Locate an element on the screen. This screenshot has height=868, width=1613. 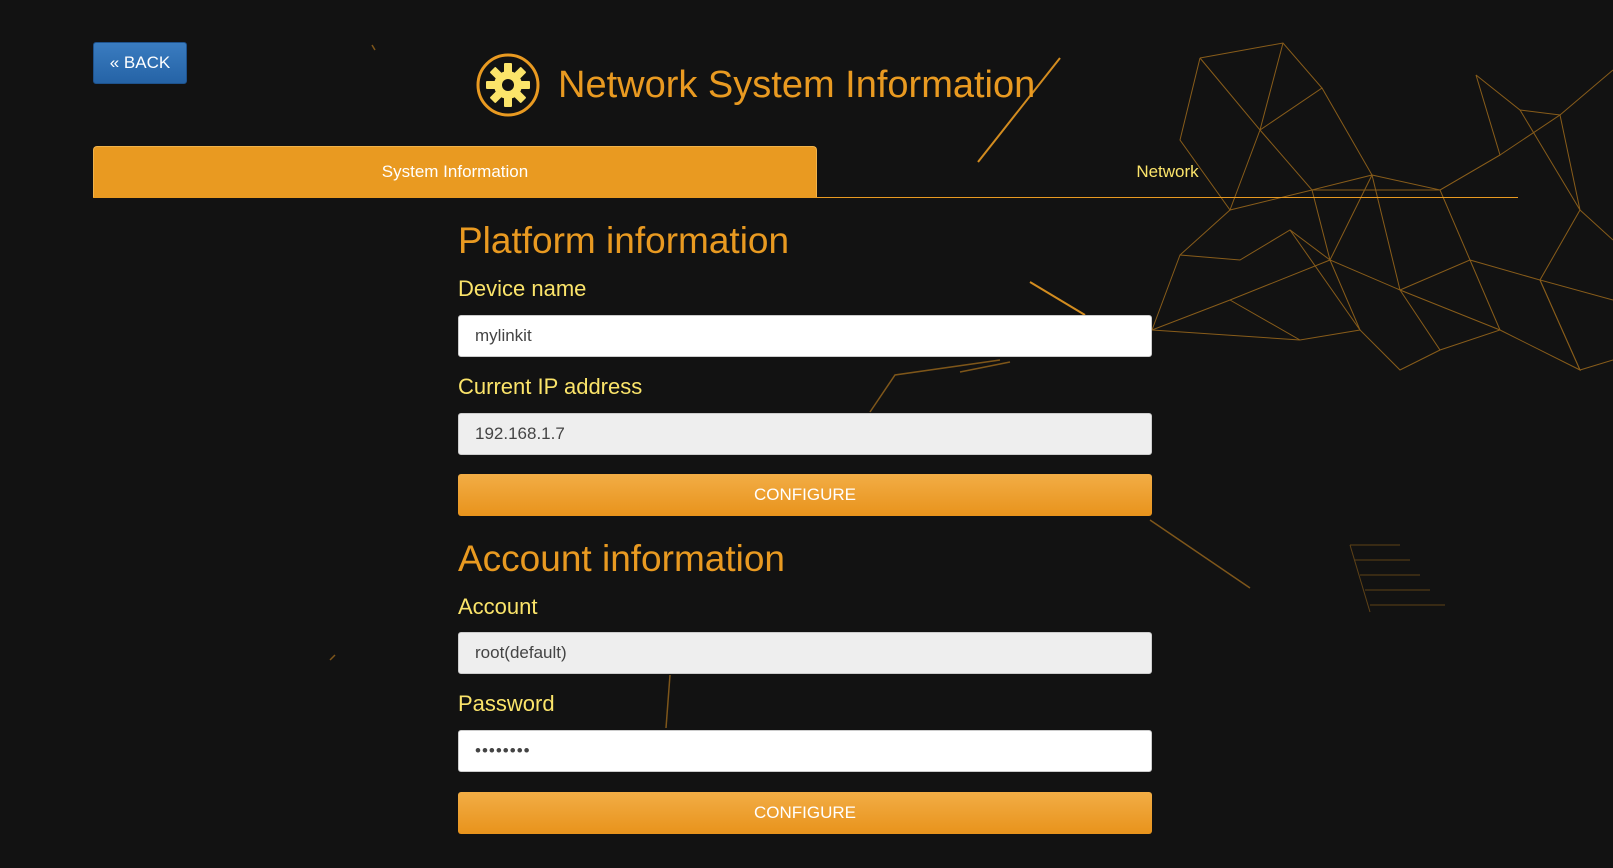
ip-address-label: Current IP address is located at coordinates (550, 386).